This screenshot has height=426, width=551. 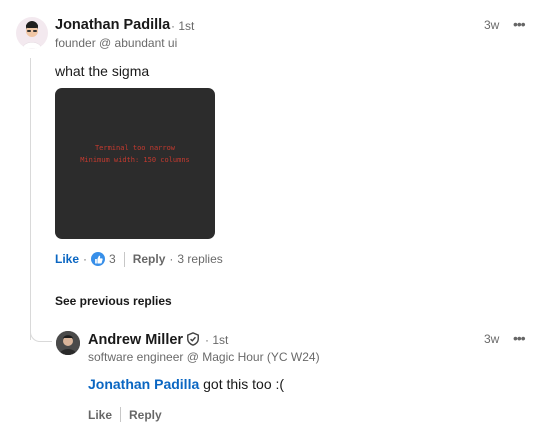 I want to click on thumbs-up-icon, so click(x=98, y=259).